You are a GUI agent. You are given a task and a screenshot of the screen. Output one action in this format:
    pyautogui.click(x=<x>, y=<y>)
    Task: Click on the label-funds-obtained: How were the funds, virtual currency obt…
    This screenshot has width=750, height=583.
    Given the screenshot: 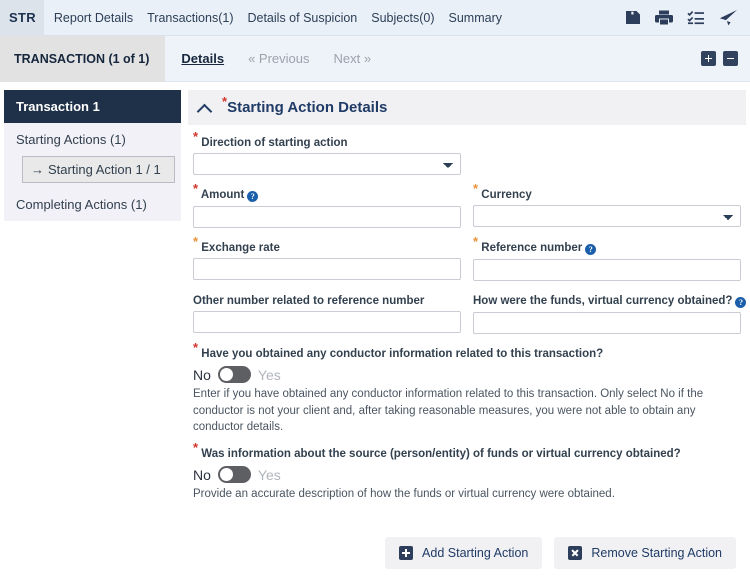 What is the action you would take?
    pyautogui.click(x=610, y=301)
    